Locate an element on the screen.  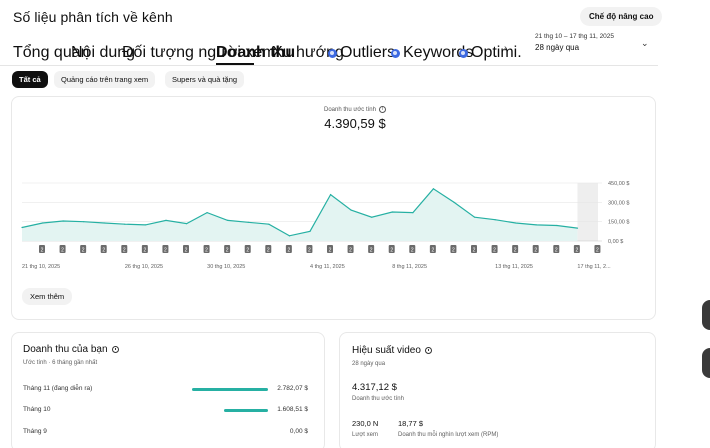
revenue-row-bar is located at coordinates (230, 389).